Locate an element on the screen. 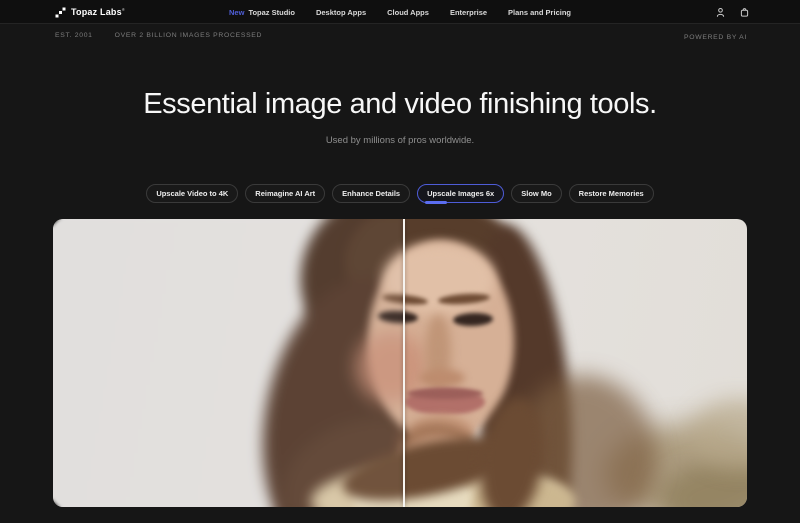  brand-name: Topaz Labs® is located at coordinates (98, 12).